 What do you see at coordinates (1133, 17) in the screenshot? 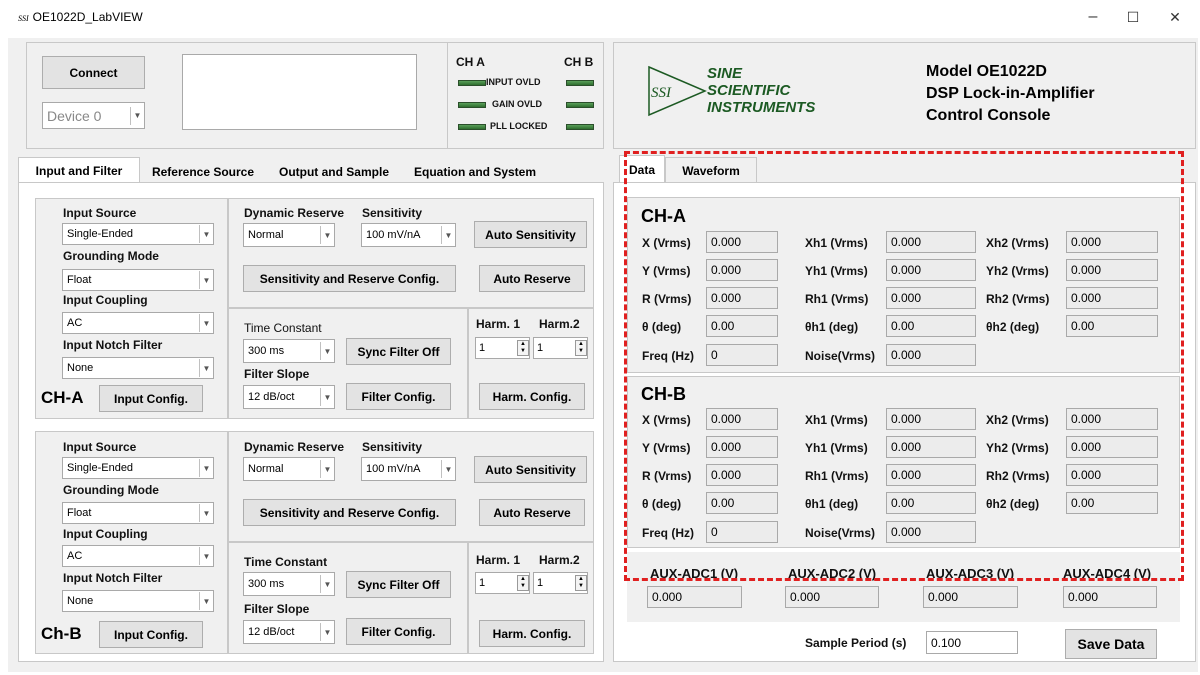
I see `maximize-button: ☐` at bounding box center [1133, 17].